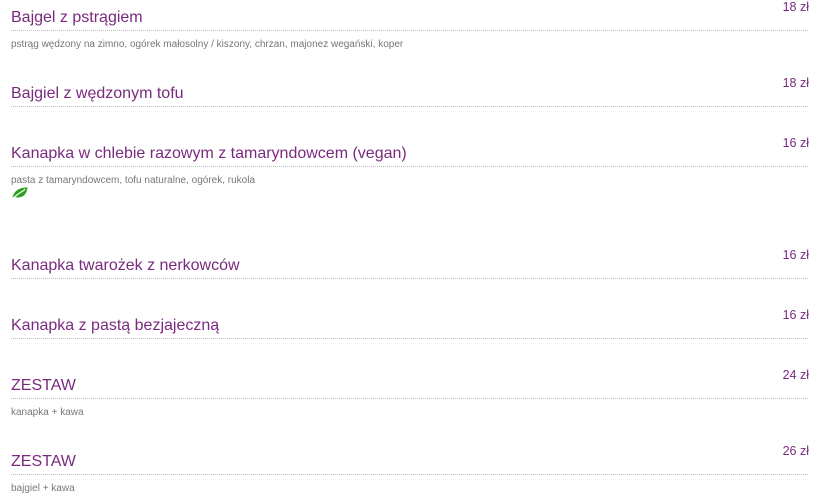  I want to click on menu-item: ZESTAW 26 zł bajgiel + kawa, so click(410, 469).